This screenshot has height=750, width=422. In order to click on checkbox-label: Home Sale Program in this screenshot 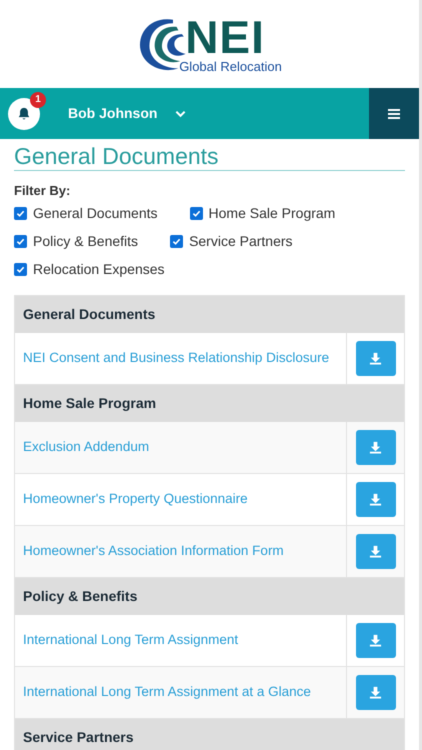, I will do `click(272, 213)`.